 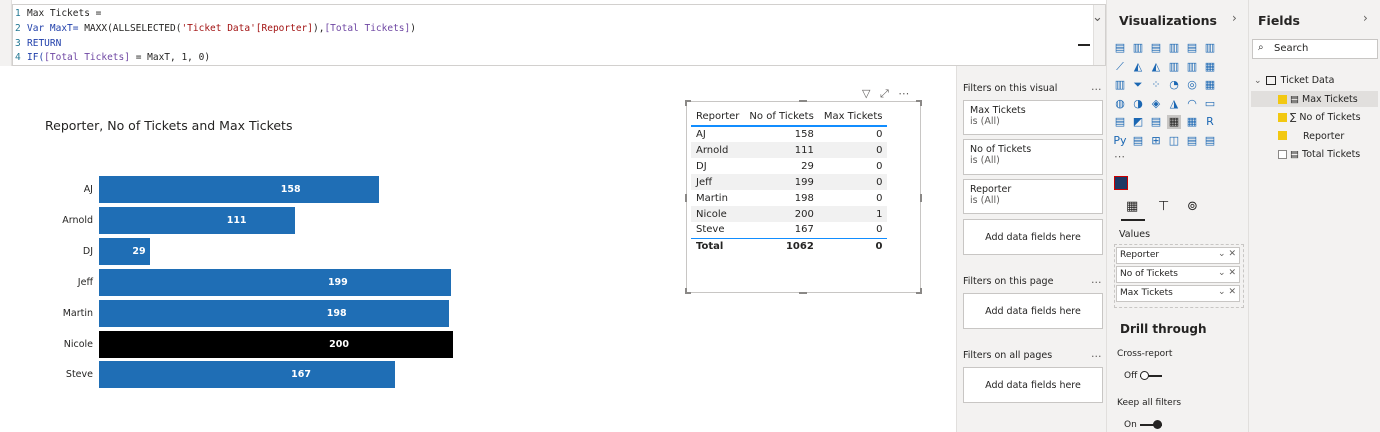 I want to click on waterfall-chart-icon: ▥, so click(x=1120, y=85).